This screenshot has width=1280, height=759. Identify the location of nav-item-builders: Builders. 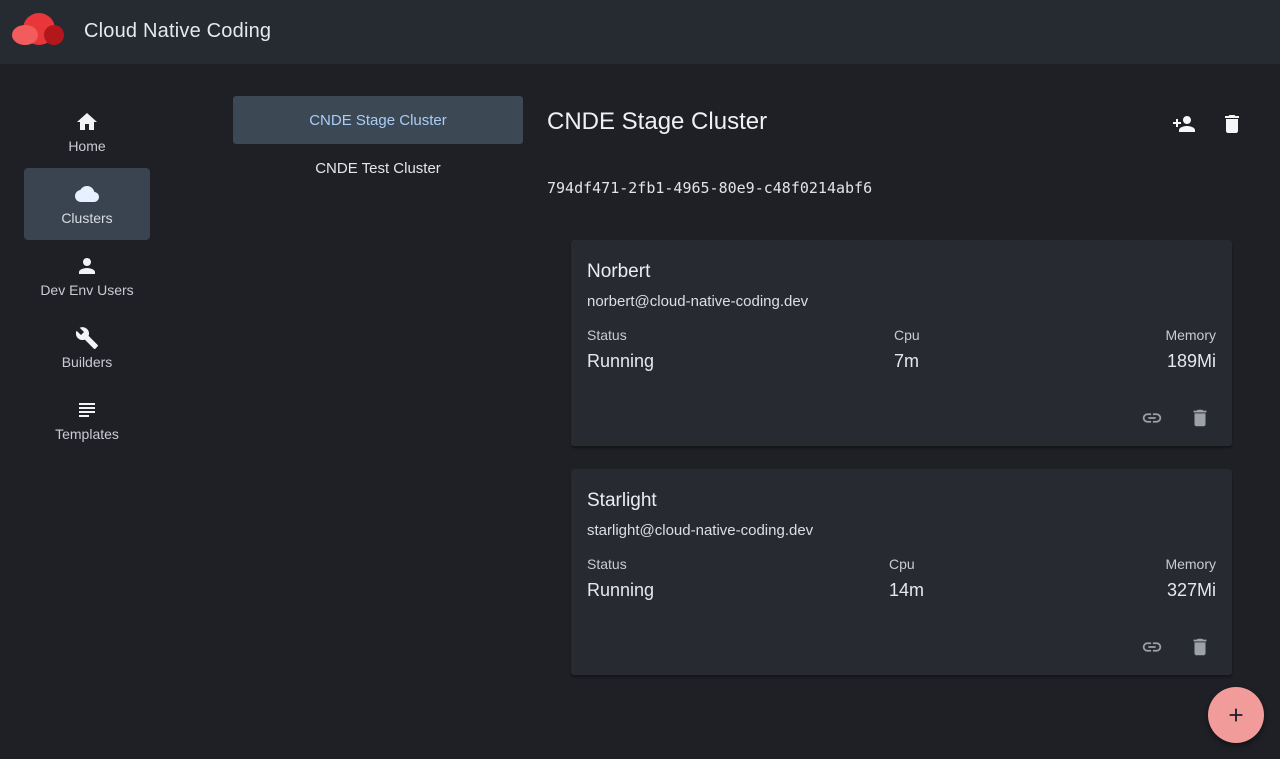
(87, 348).